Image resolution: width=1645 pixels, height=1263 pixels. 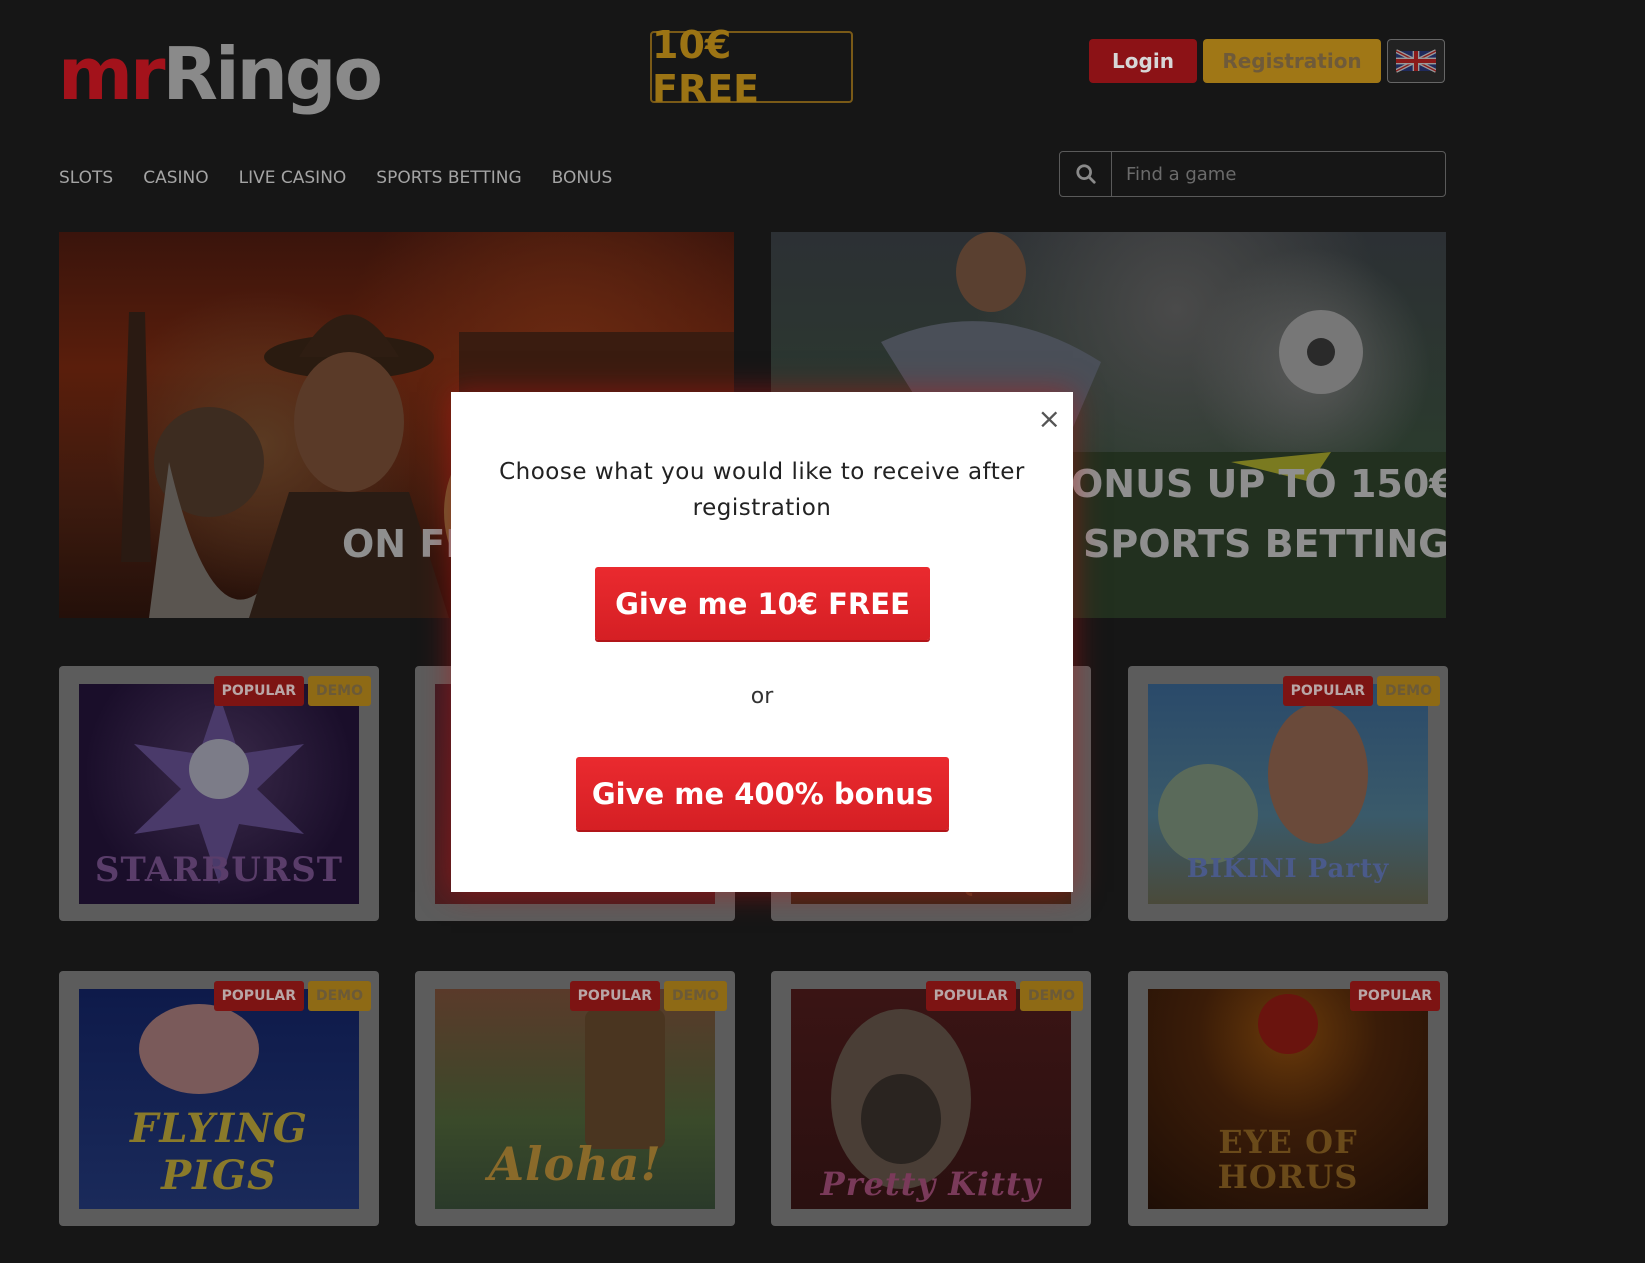 I want to click on give-10-free-button: Give me 10€ FREE, so click(x=762, y=603).